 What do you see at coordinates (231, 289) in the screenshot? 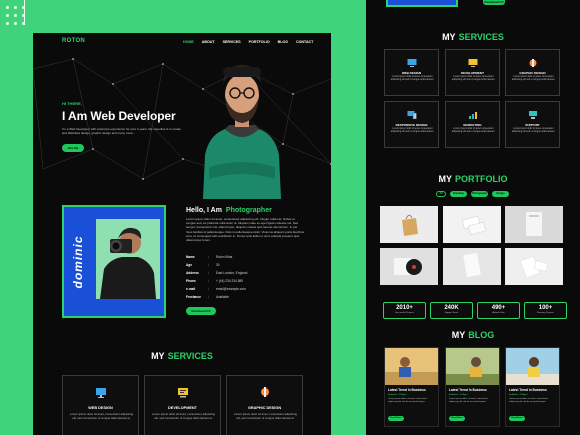
I see `info-value: email@example.com` at bounding box center [231, 289].